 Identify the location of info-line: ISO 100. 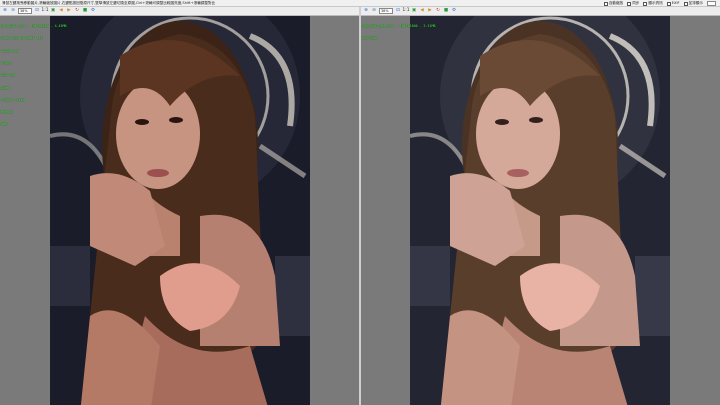
(8, 75).